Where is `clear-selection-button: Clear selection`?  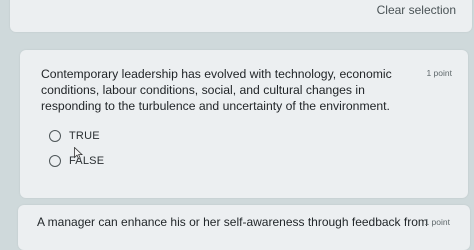
clear-selection-button: Clear selection is located at coordinates (416, 10).